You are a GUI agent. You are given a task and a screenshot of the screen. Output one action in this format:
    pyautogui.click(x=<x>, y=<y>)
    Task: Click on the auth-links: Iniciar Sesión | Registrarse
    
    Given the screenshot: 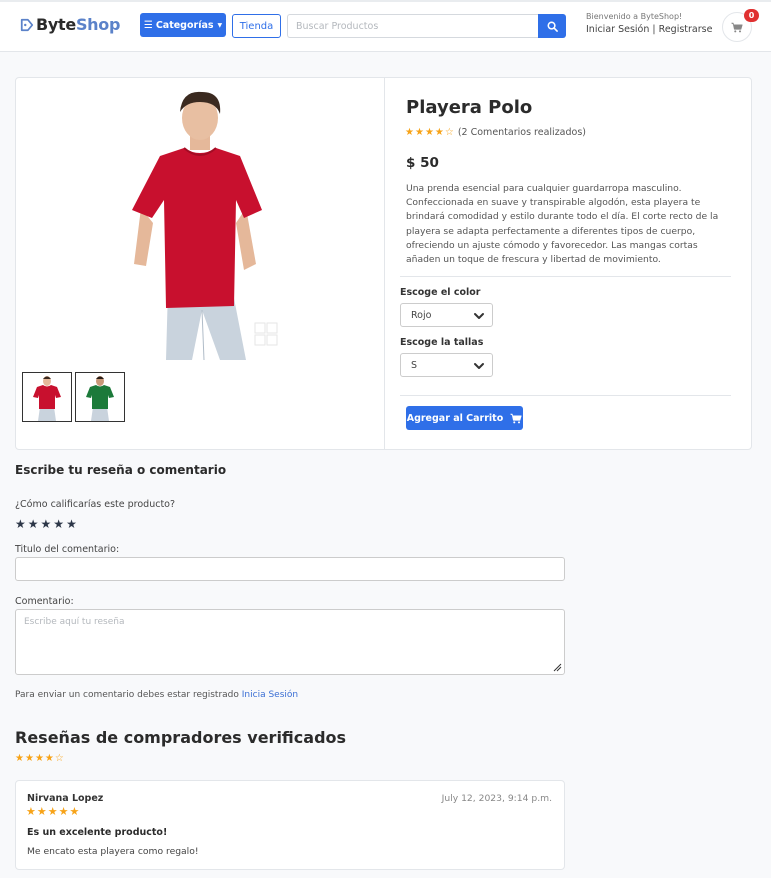 What is the action you would take?
    pyautogui.click(x=649, y=29)
    